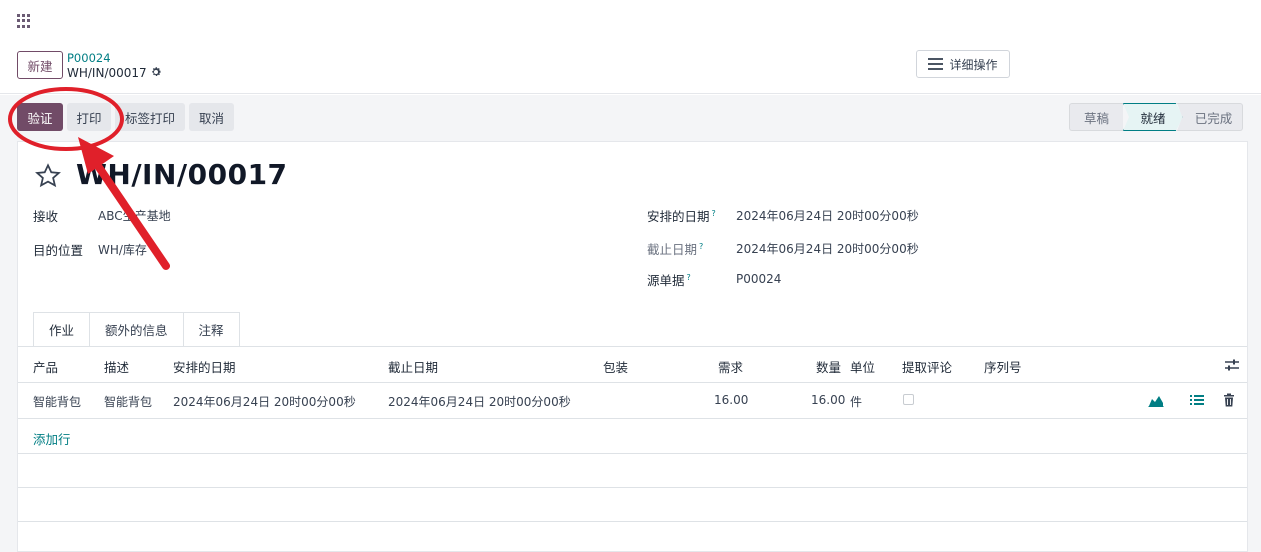 This screenshot has width=1261, height=552. What do you see at coordinates (48, 176) in the screenshot?
I see `star-icon` at bounding box center [48, 176].